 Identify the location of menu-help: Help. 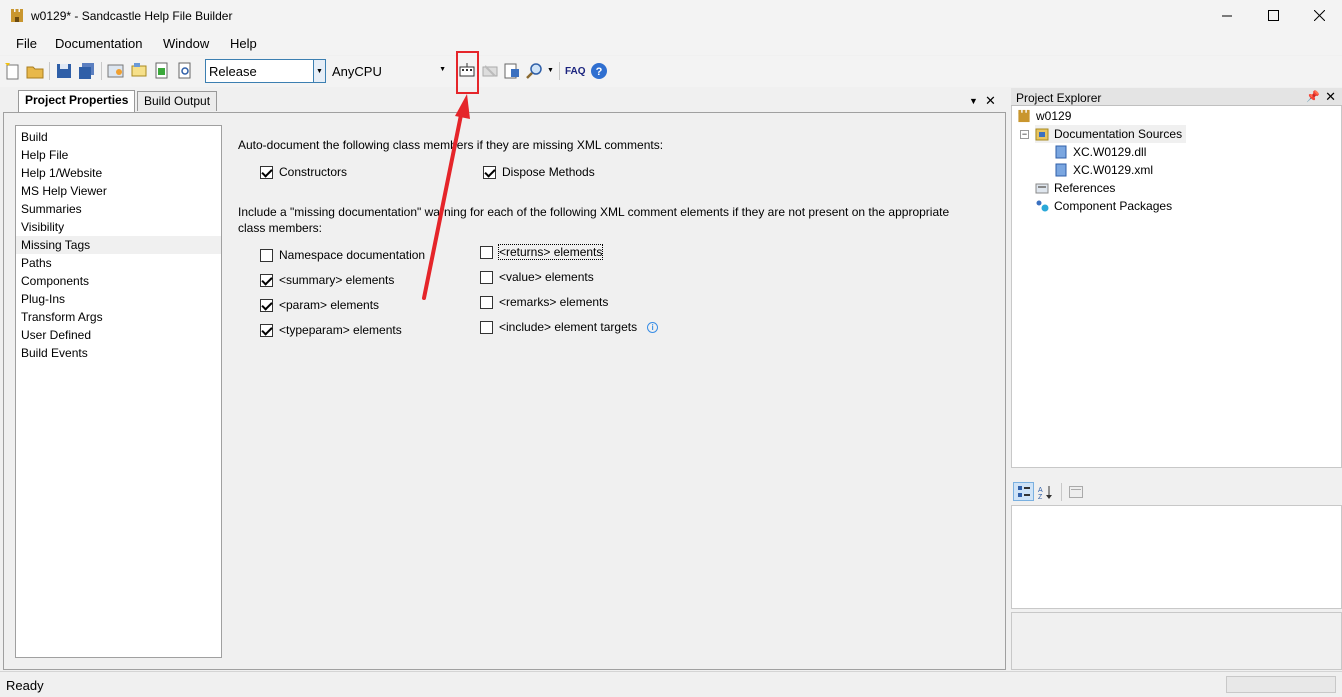
(243, 43).